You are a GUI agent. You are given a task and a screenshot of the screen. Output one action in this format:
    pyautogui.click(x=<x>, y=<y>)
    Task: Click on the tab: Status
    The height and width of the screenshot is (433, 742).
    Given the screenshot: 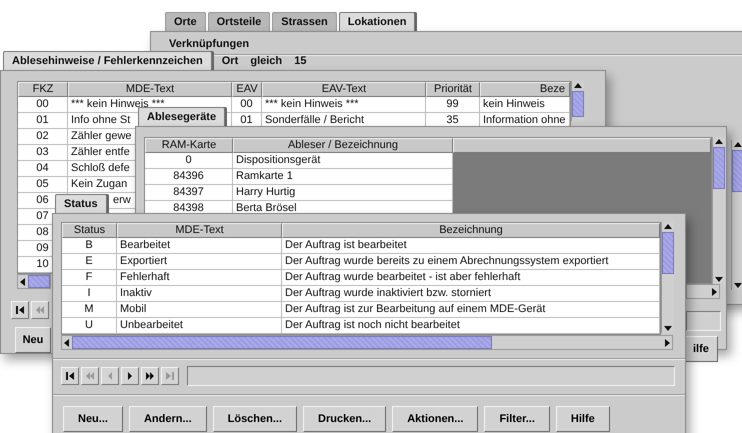 What is the action you would take?
    pyautogui.click(x=81, y=203)
    